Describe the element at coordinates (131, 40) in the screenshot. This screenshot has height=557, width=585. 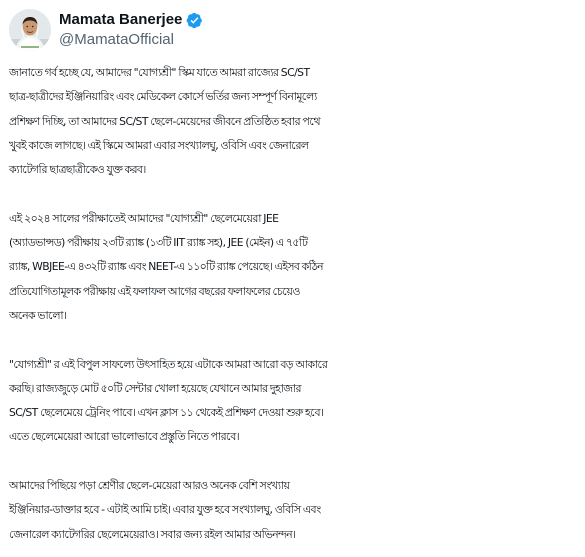
I see `user-handle: @MamataOfficial` at that location.